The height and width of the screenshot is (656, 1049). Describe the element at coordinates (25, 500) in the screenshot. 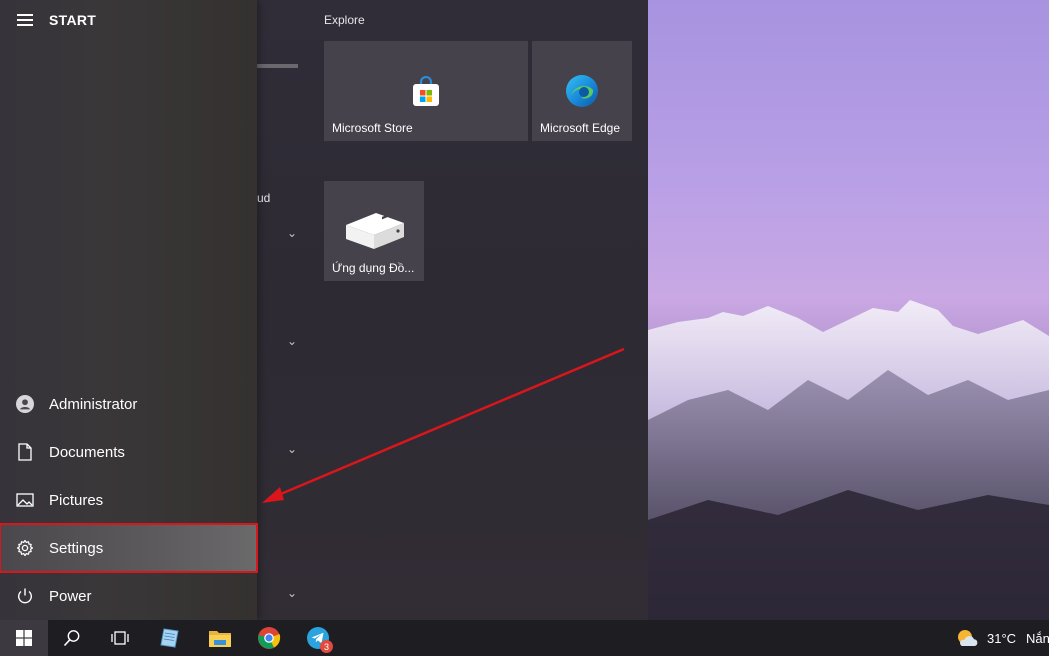

I see `pictures-icon` at that location.